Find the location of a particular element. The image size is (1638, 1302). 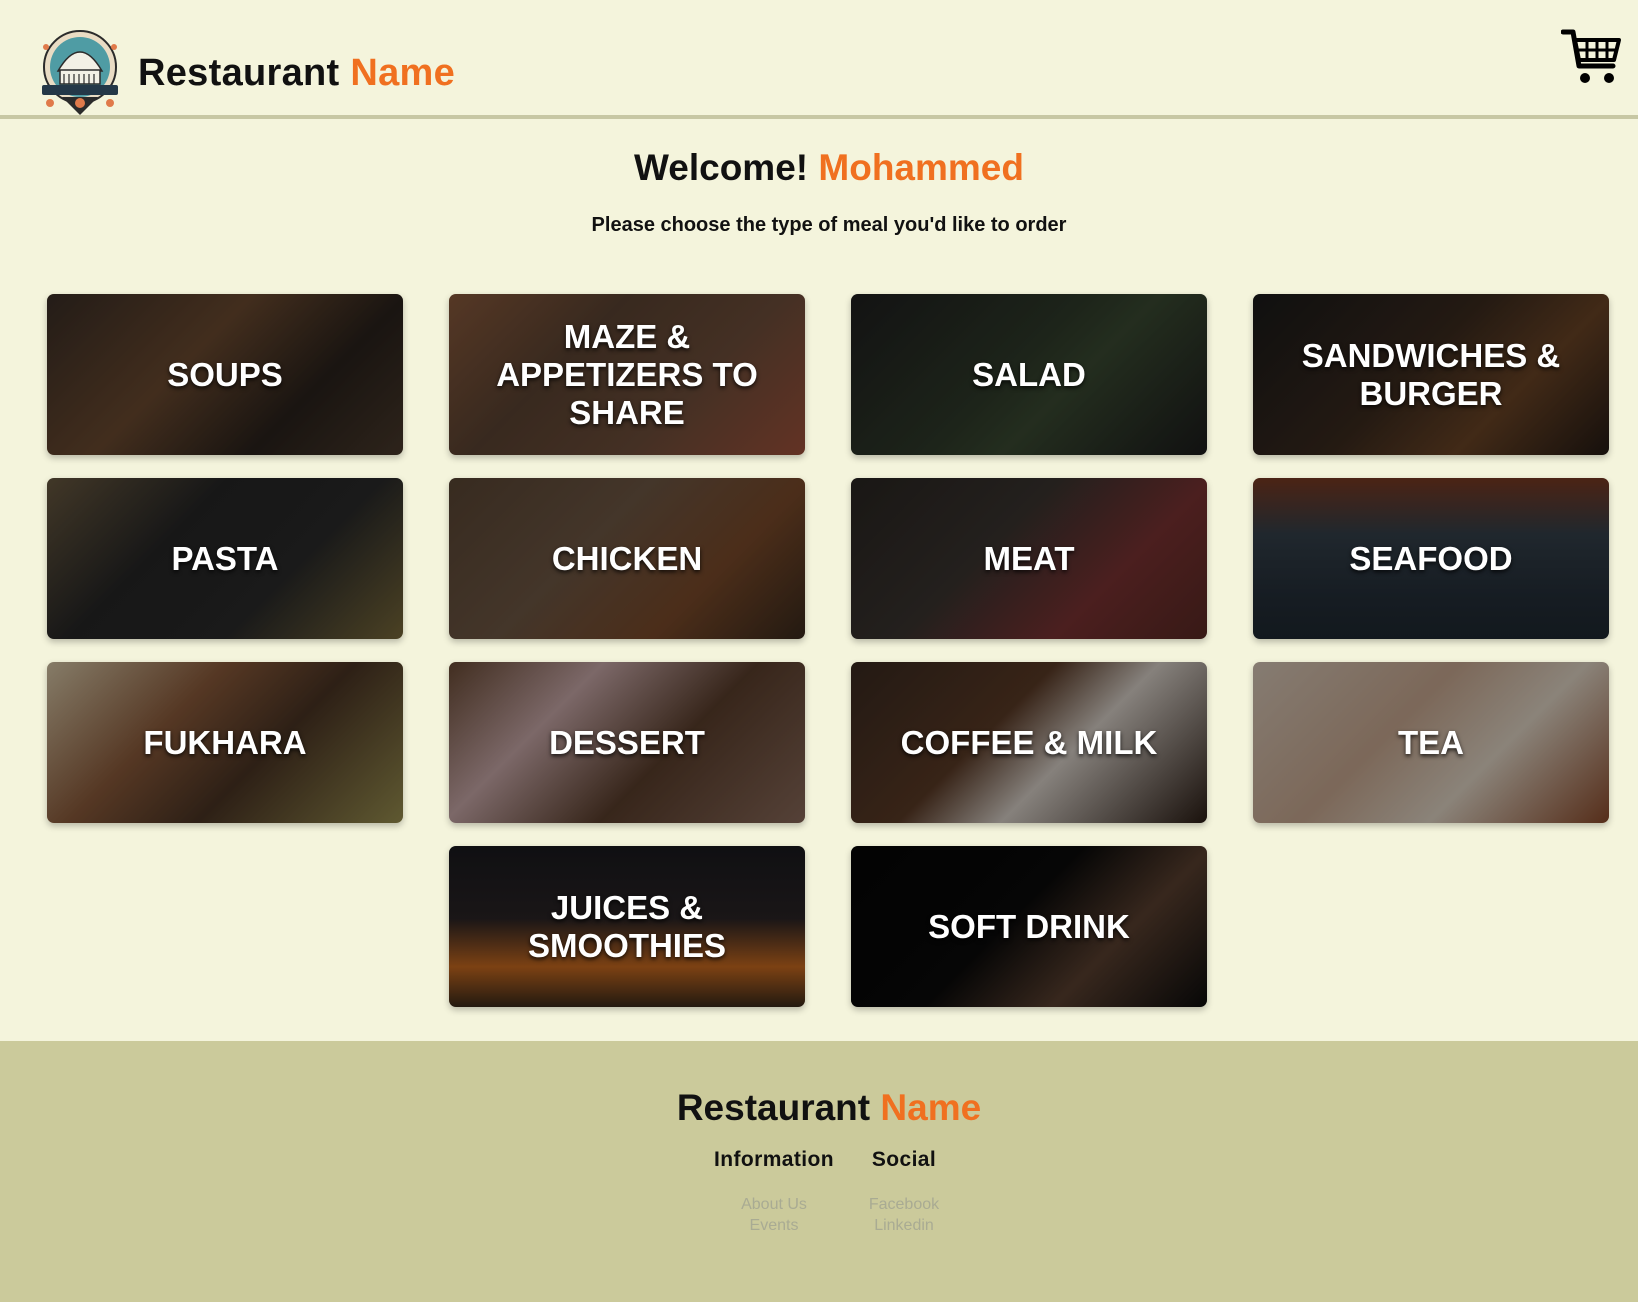

footer-brand-accent: Name is located at coordinates (931, 1107).